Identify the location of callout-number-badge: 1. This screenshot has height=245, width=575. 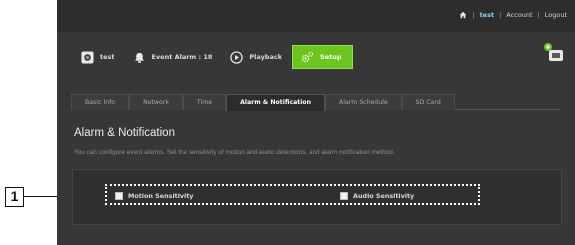
(14, 197).